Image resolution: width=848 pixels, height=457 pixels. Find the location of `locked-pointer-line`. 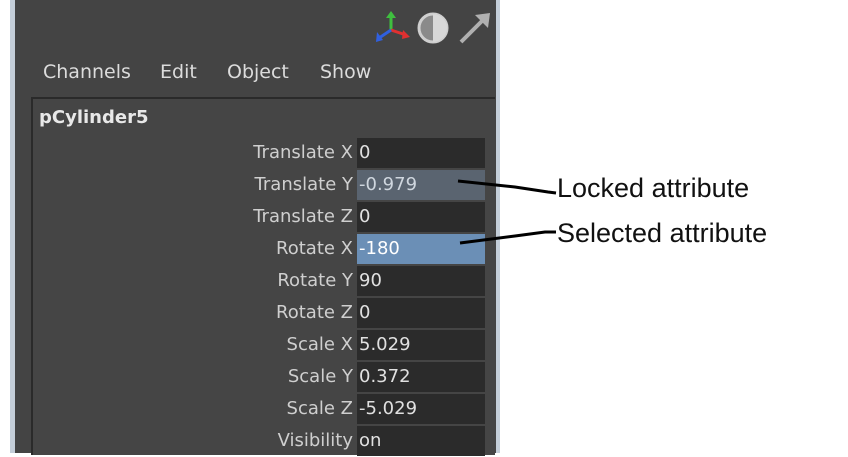

locked-pointer-line is located at coordinates (507, 187).